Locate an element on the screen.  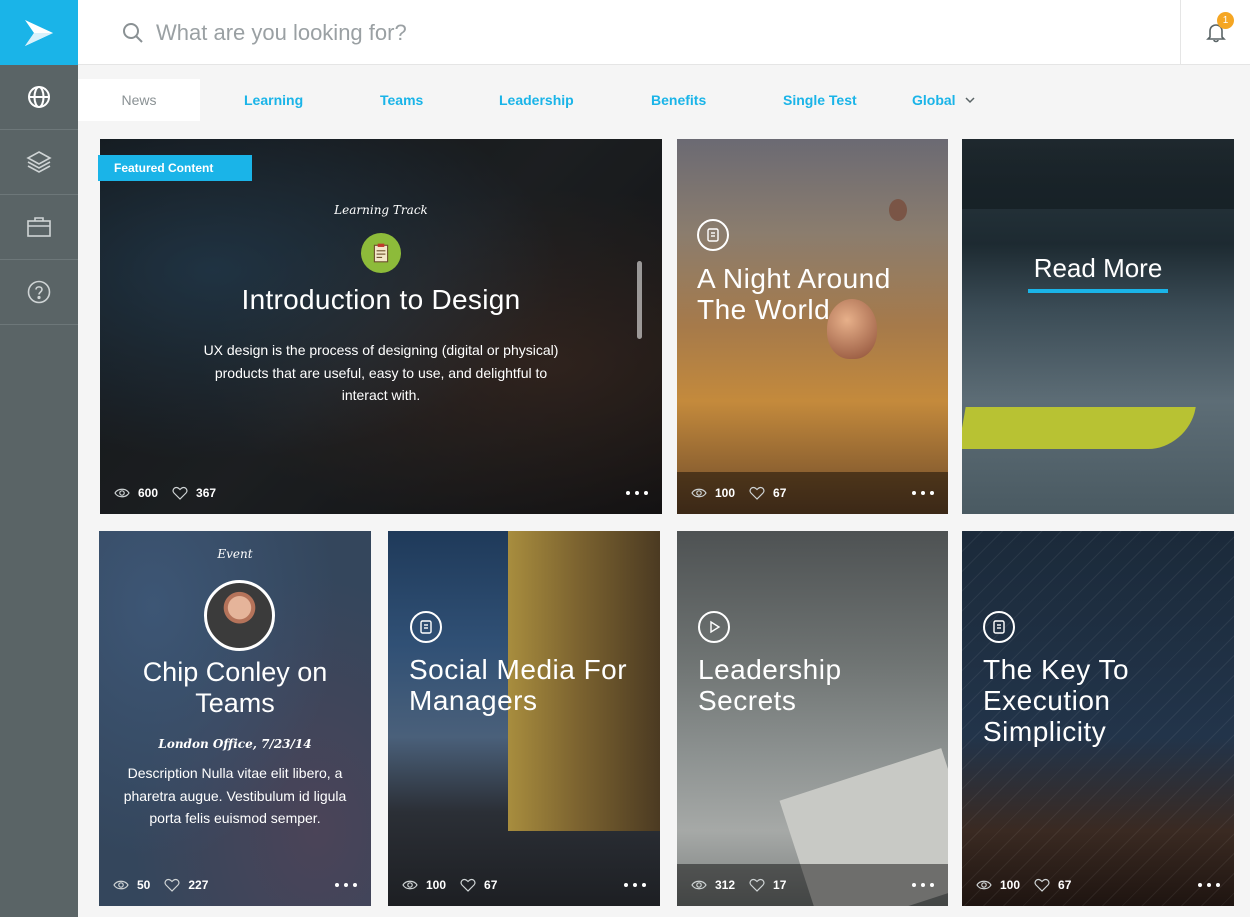
tab-label: Benefits is located at coordinates (679, 100).